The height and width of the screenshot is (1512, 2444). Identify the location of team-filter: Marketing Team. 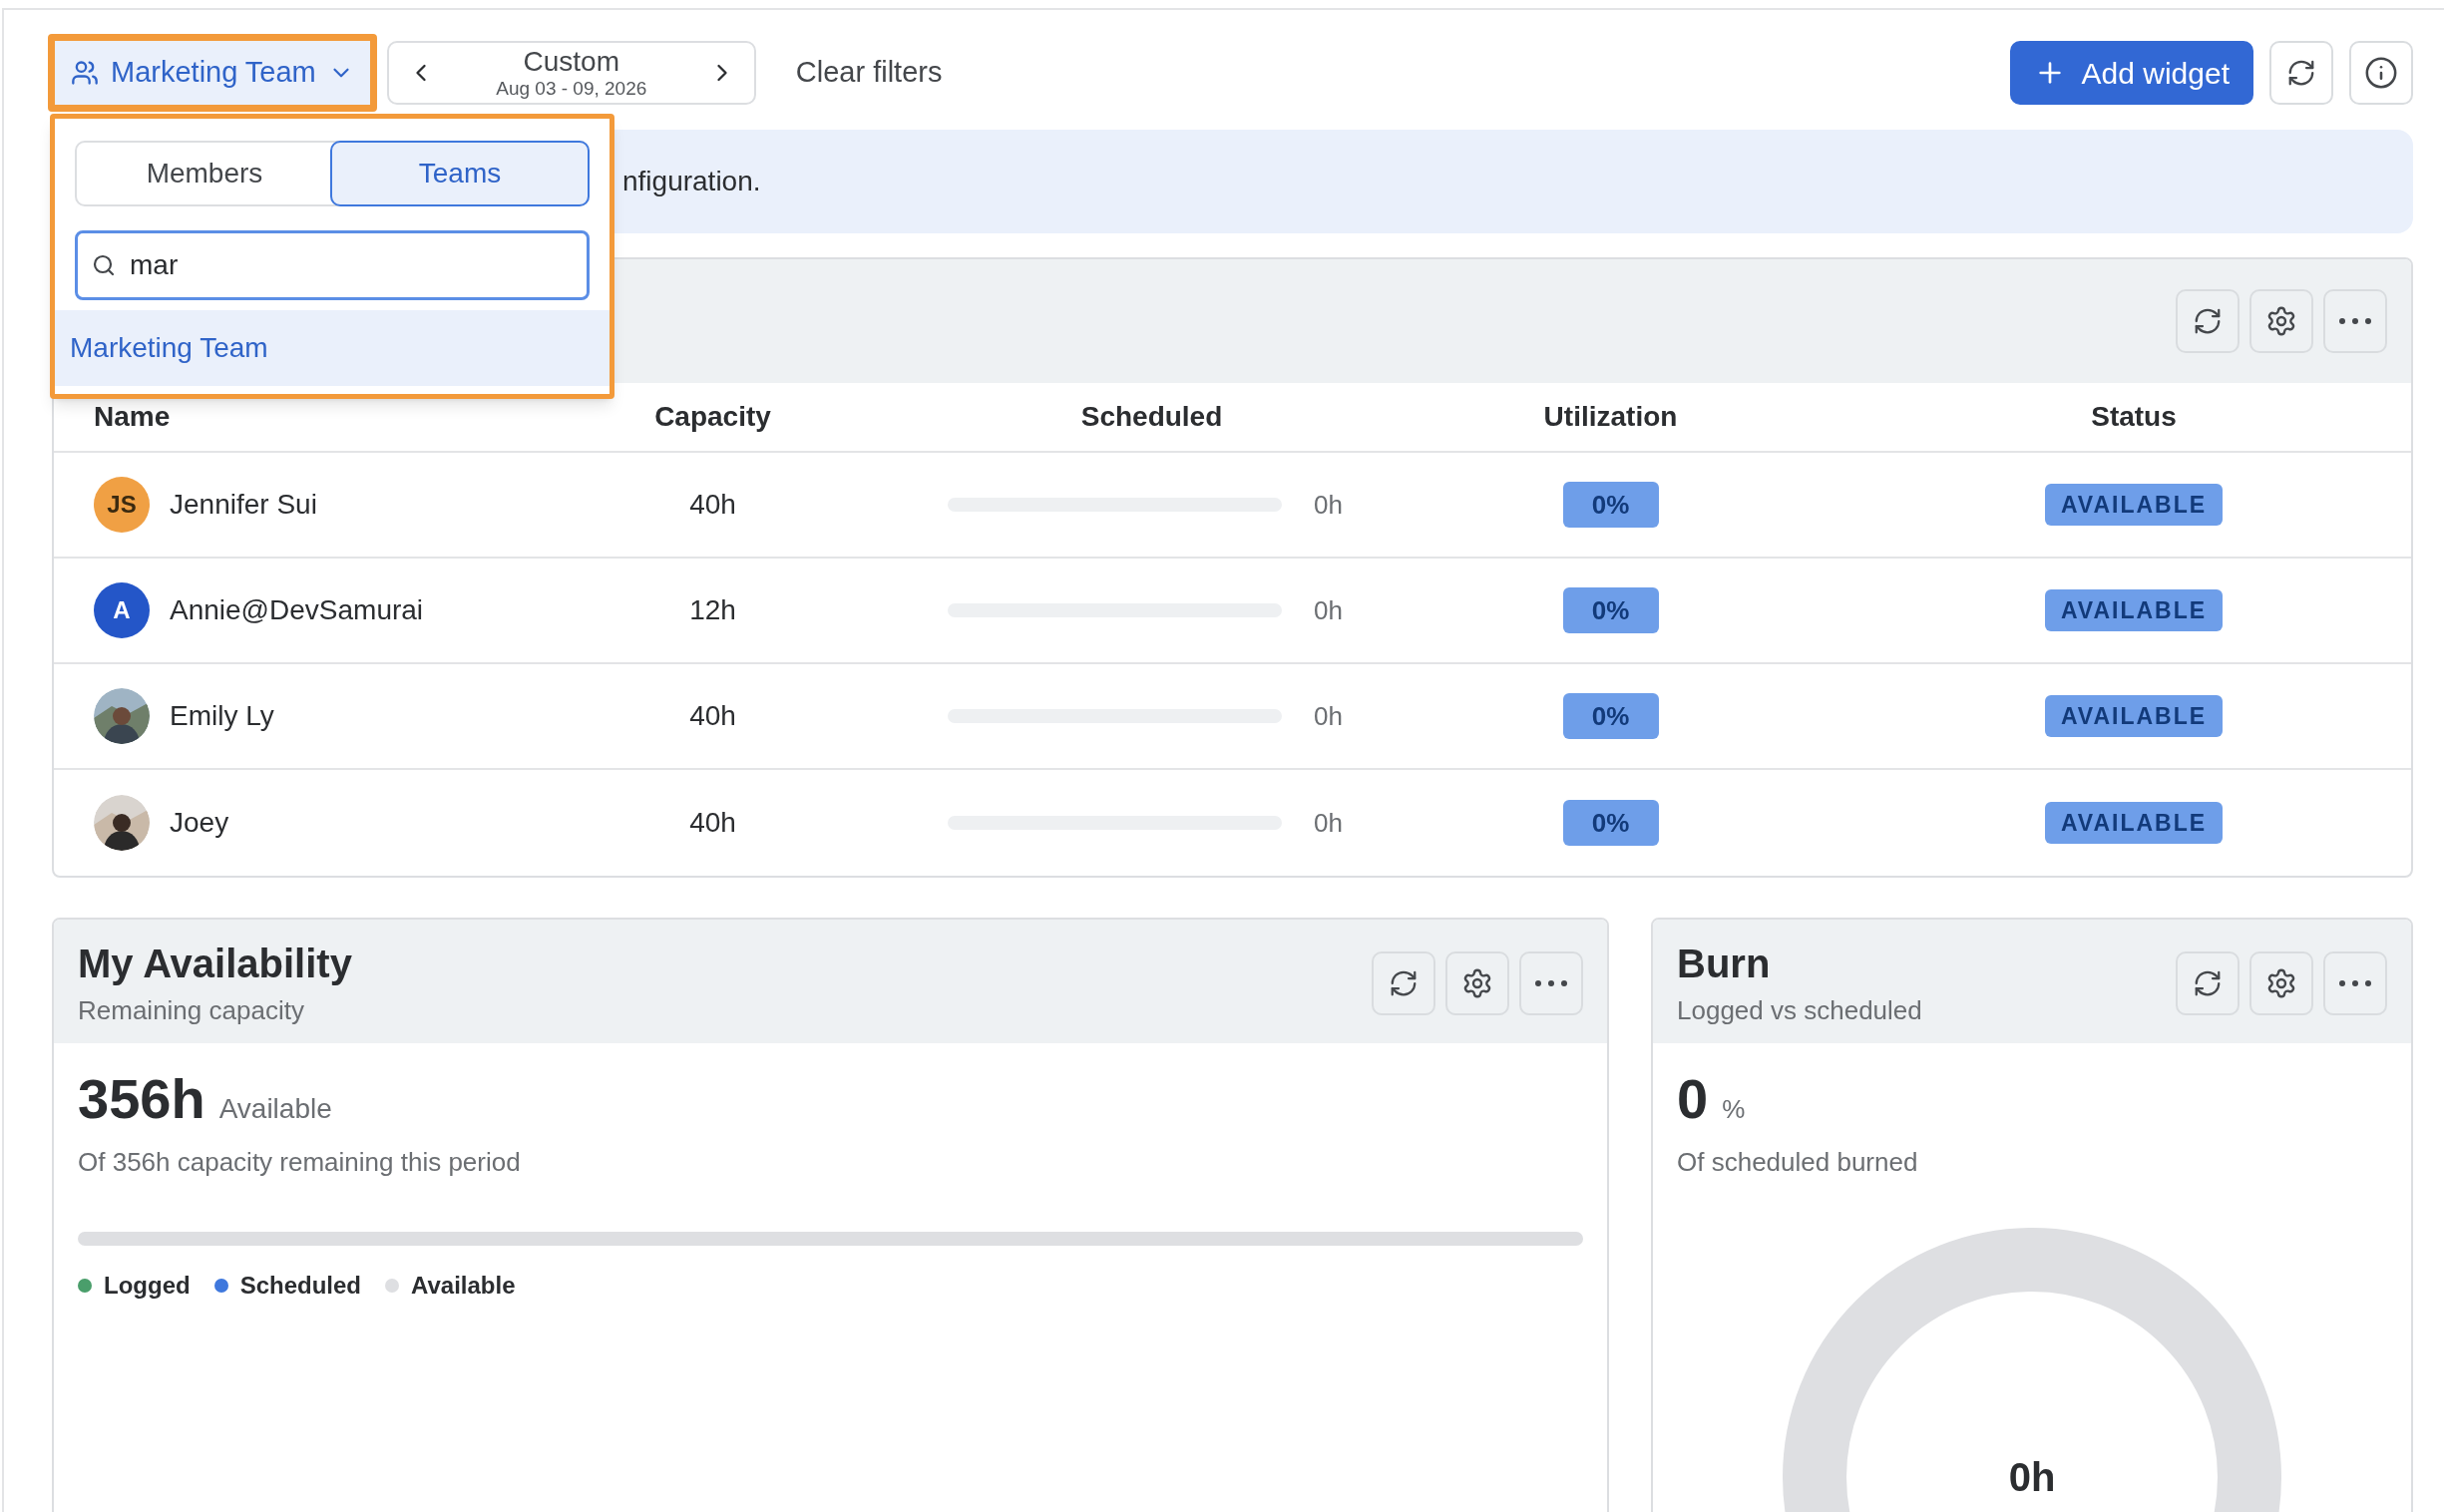
(212, 73).